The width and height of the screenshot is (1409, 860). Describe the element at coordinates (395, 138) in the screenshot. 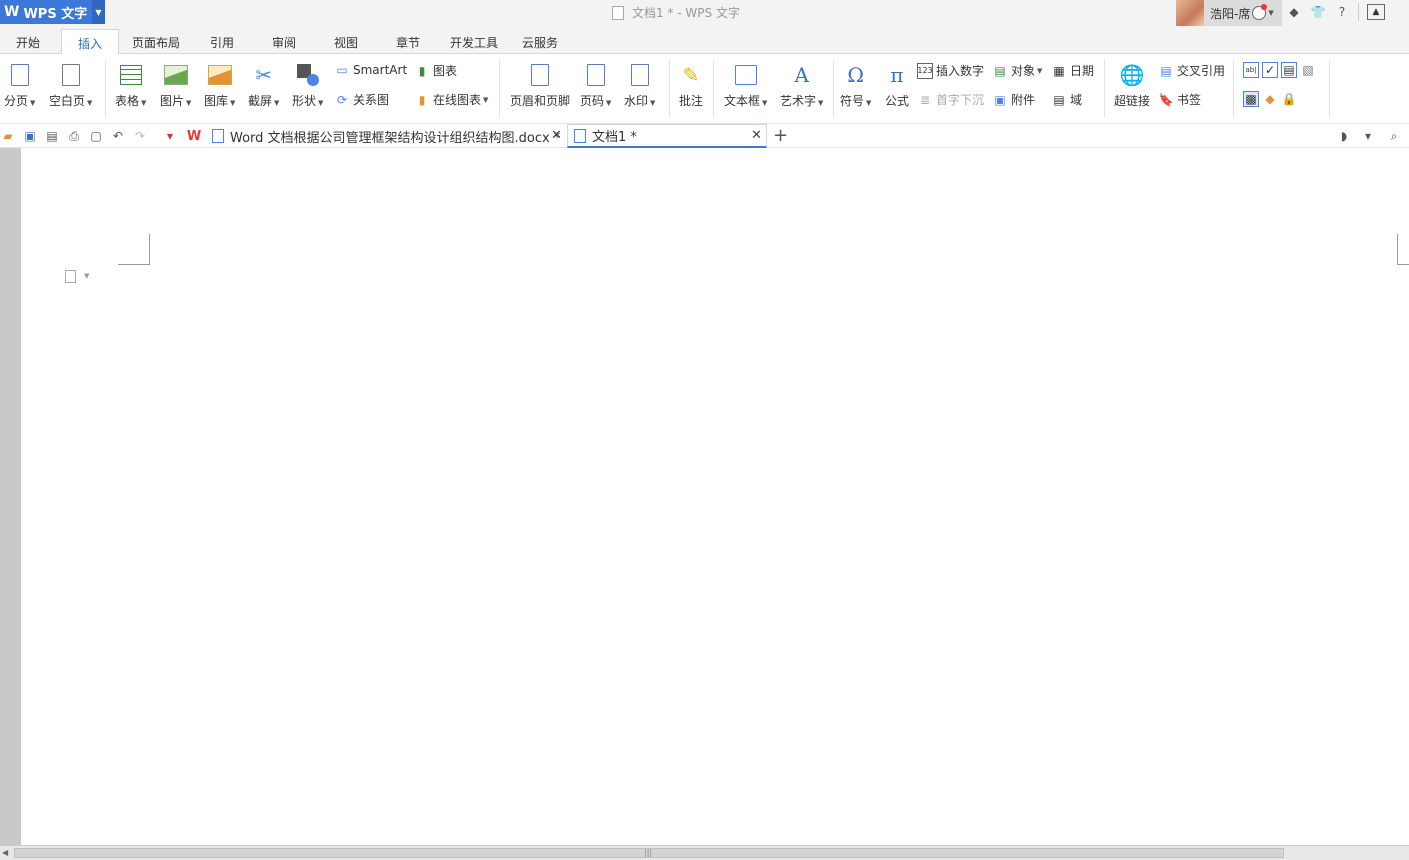

I see `doc-tab-title: Word 文档根据公司管理框架结构设计组织结构图.docx *` at that location.